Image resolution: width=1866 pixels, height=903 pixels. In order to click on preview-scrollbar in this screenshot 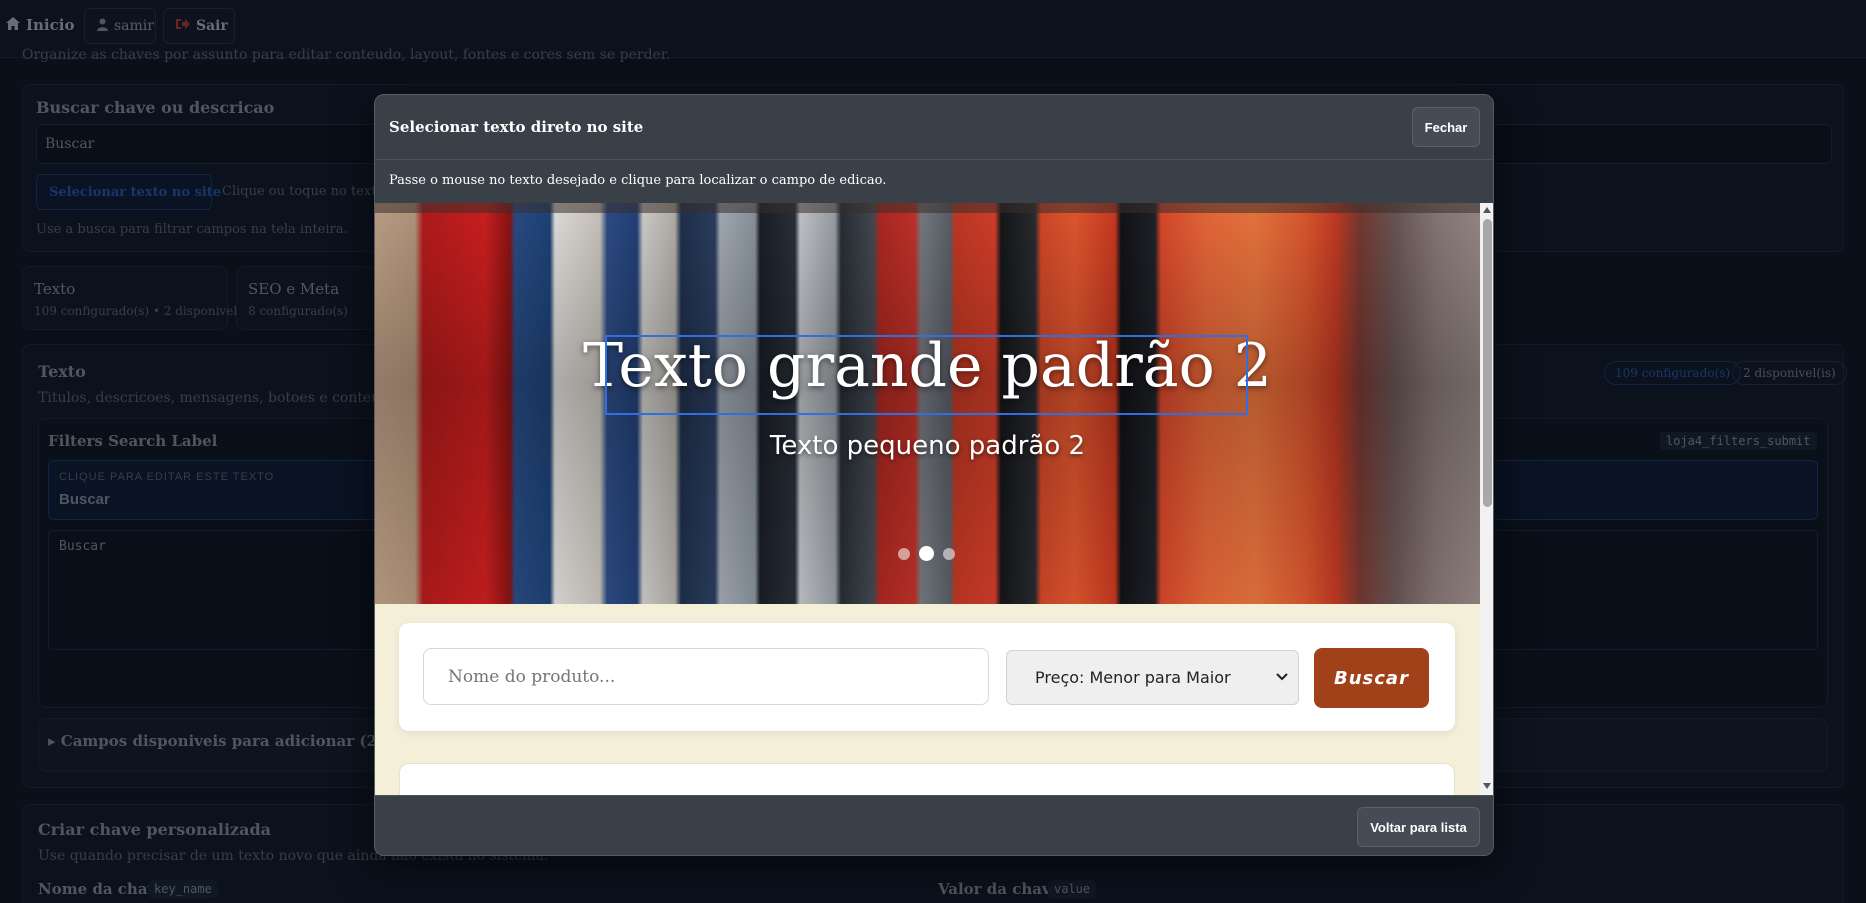, I will do `click(1486, 499)`.